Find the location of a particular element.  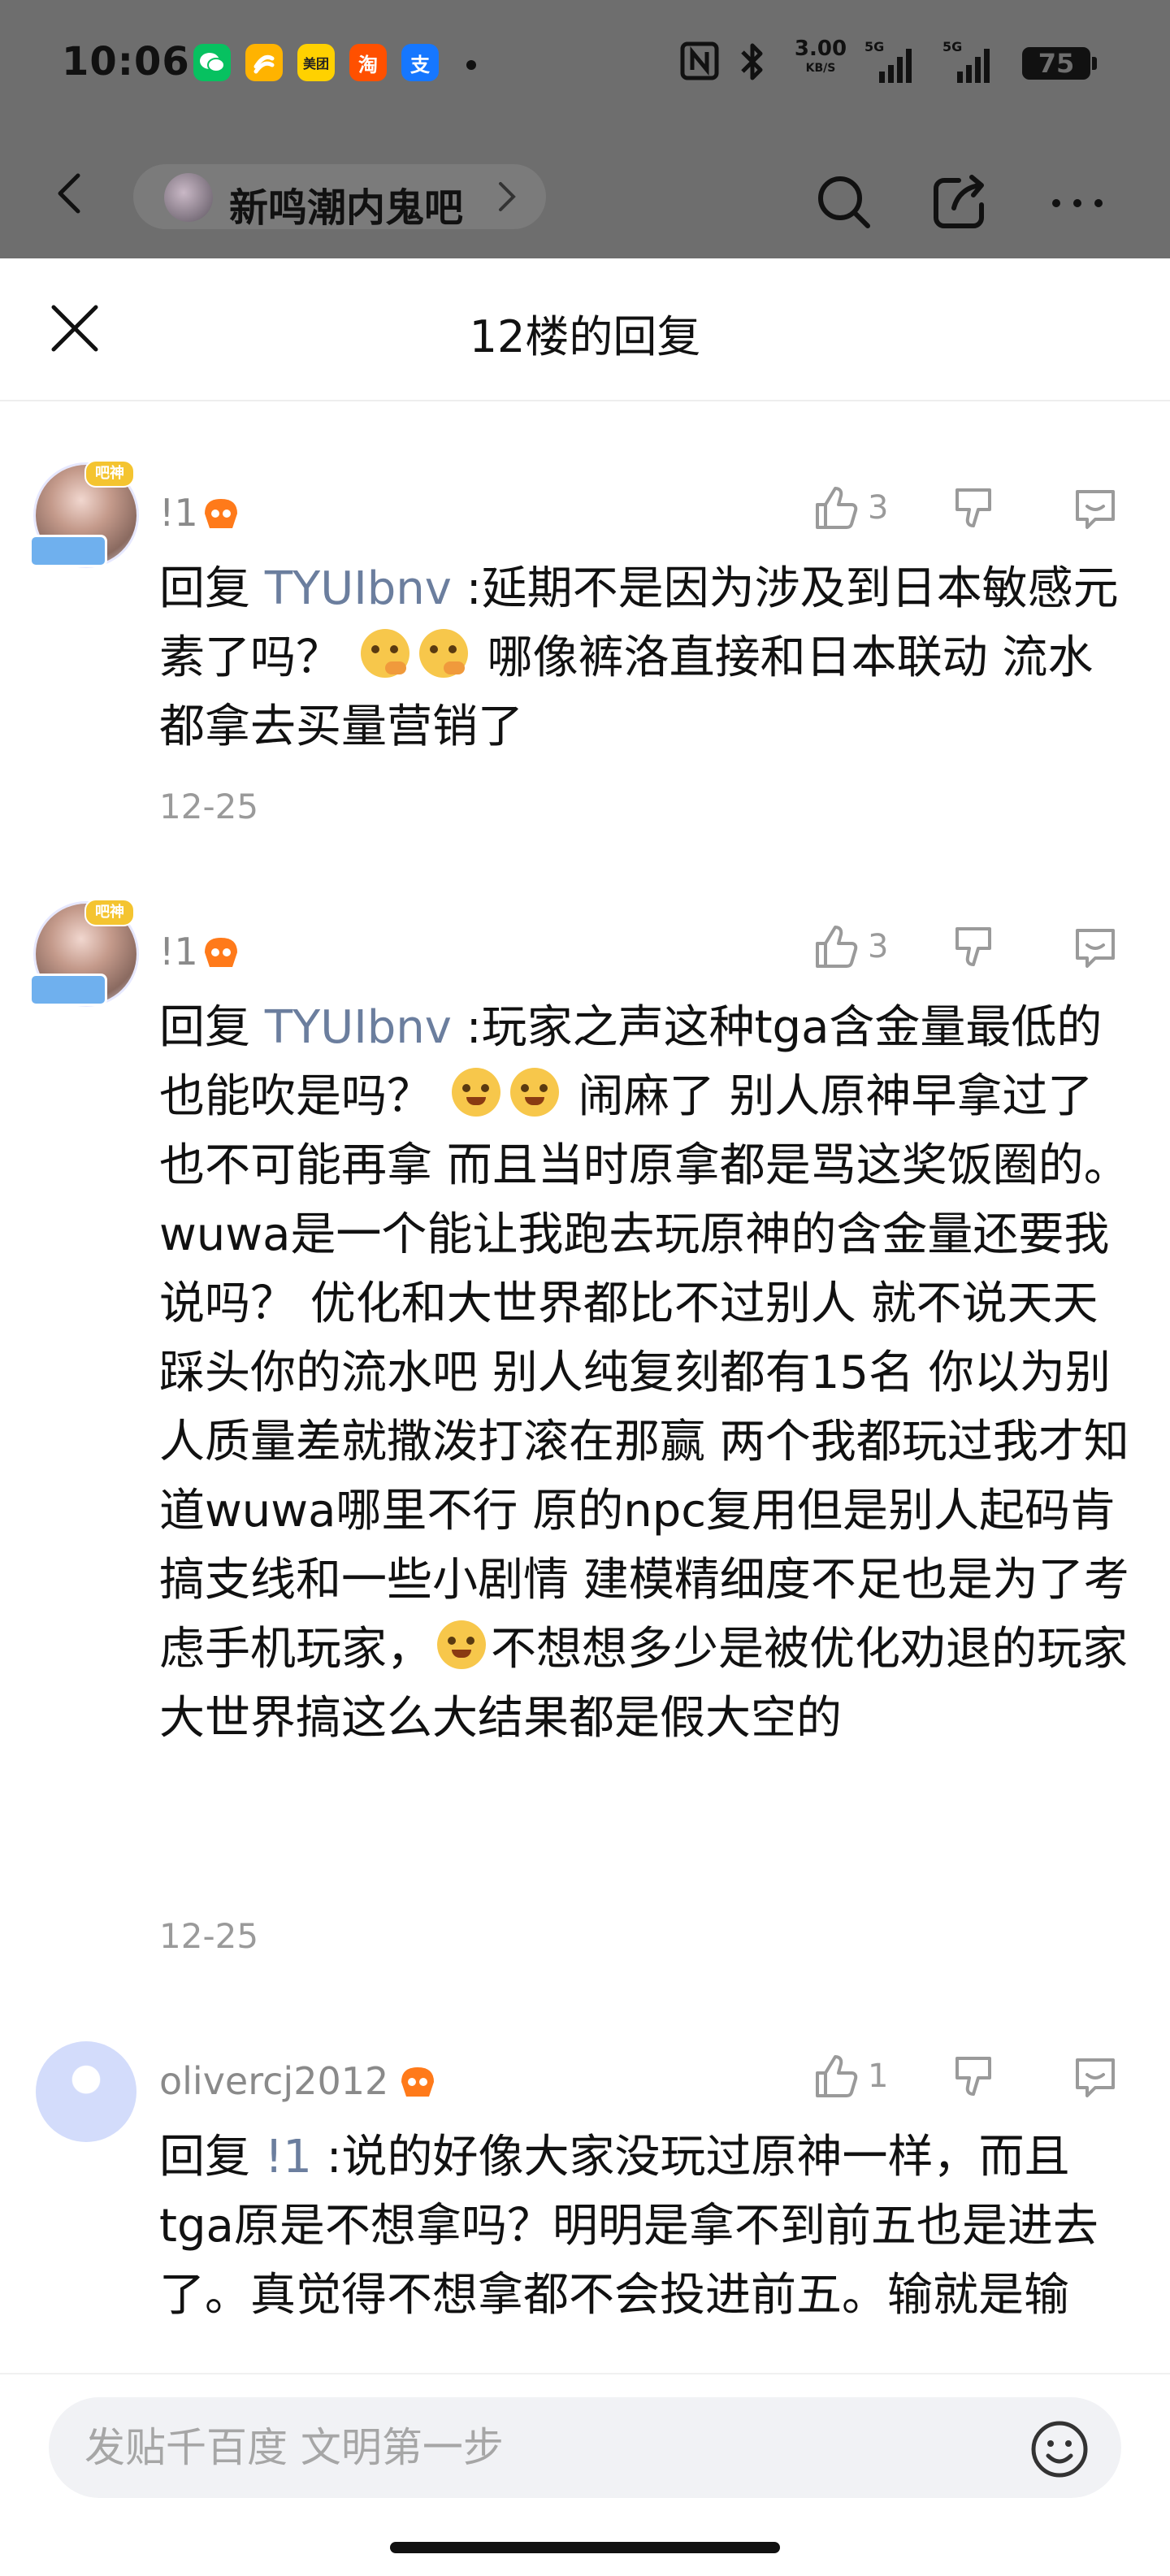

meituan-icon: 美团 is located at coordinates (316, 62).